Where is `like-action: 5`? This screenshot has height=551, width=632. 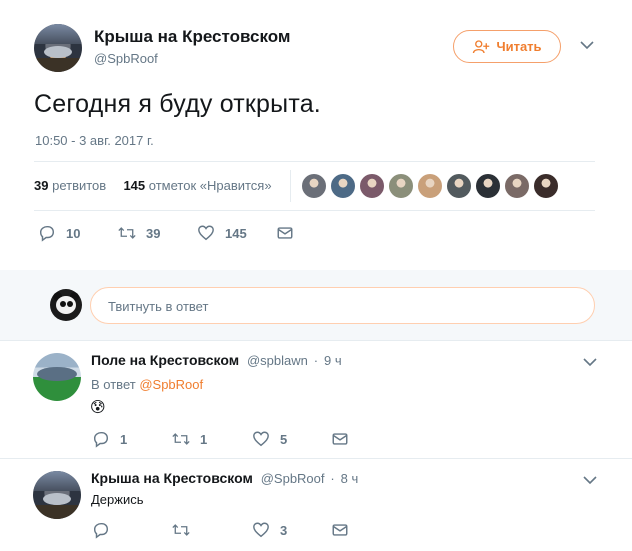 like-action: 5 is located at coordinates (269, 439).